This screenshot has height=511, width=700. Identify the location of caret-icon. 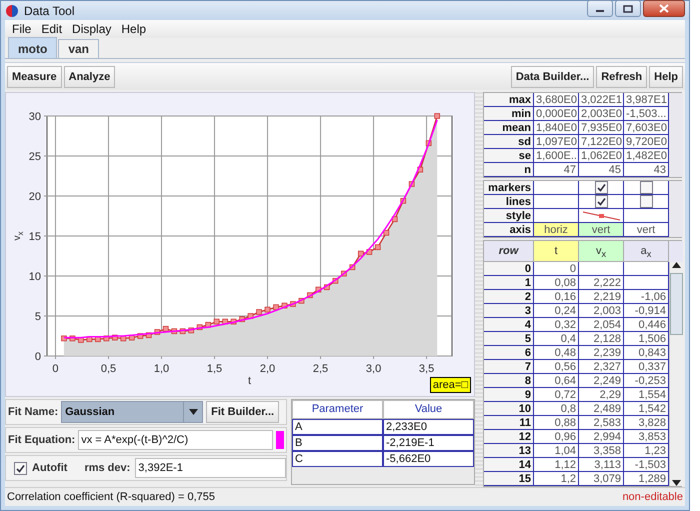
(193, 412).